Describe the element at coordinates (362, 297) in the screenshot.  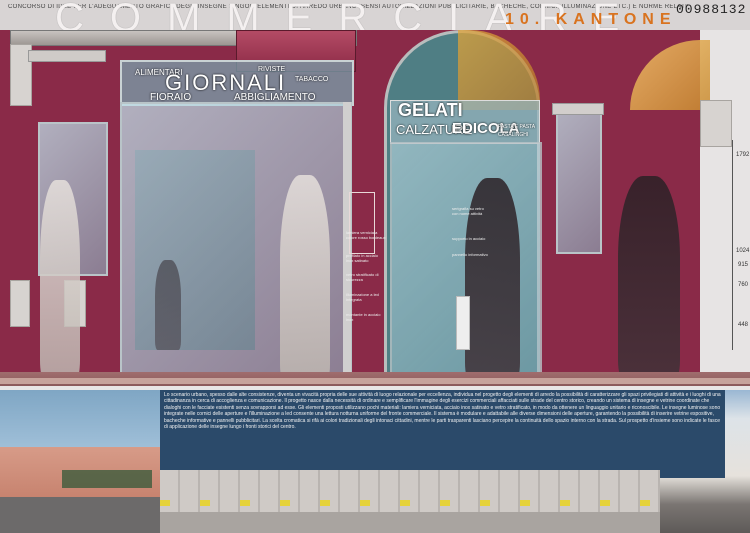
I see `annotation-4: illuminazione a led integrata` at that location.